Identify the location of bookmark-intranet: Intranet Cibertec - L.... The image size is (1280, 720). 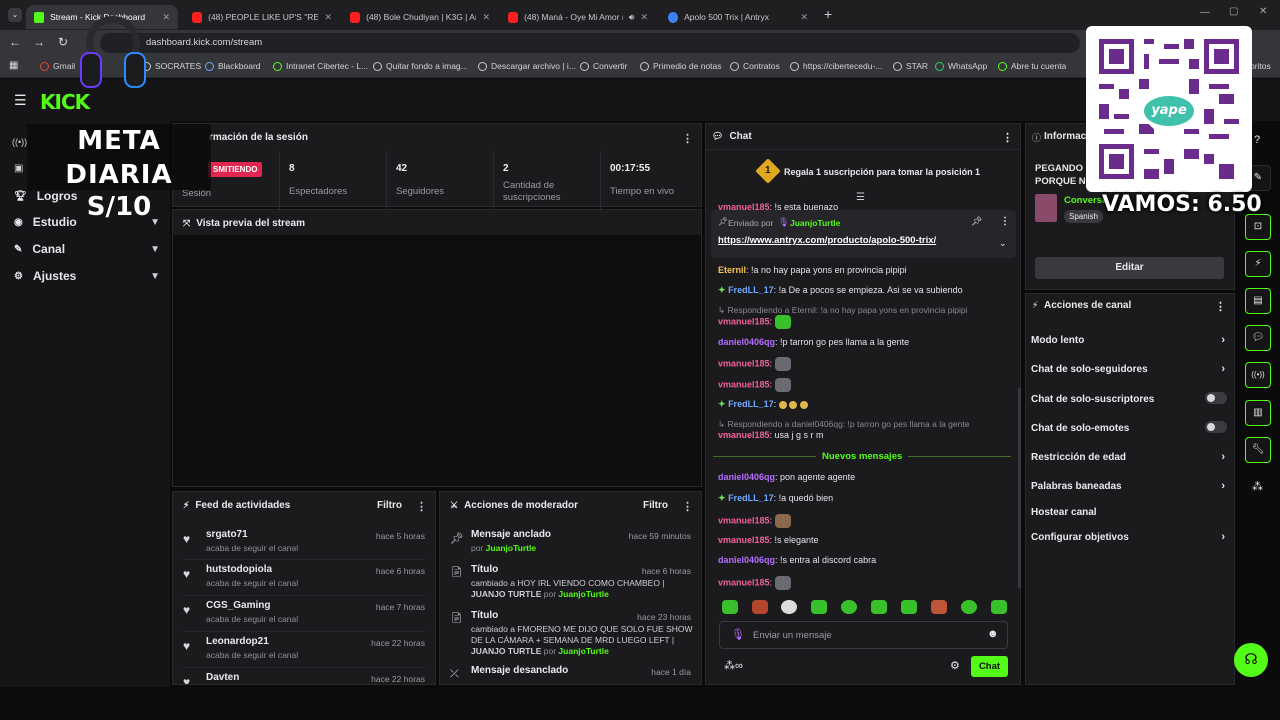
(320, 66).